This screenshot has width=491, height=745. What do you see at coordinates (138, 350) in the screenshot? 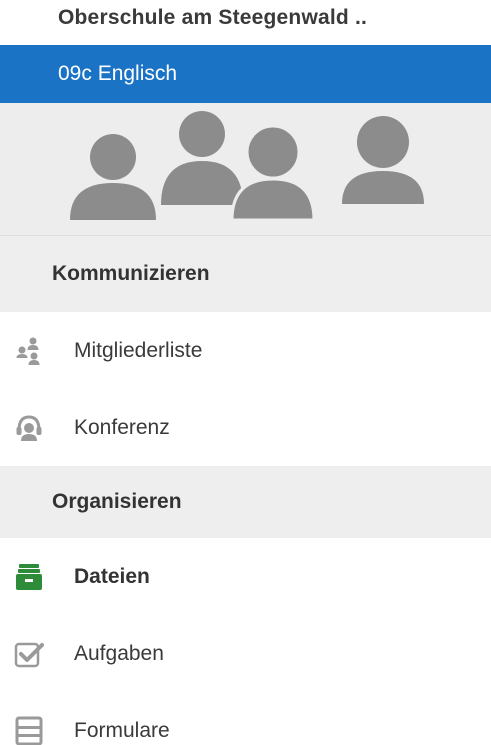
I see `nav-item-label: Mitgliederliste` at bounding box center [138, 350].